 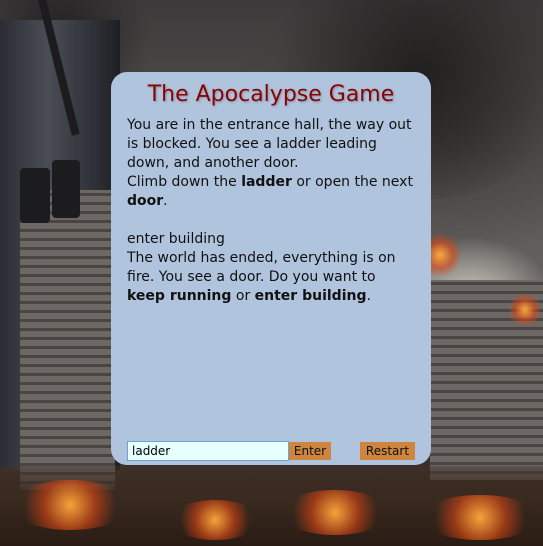 What do you see at coordinates (271, 94) in the screenshot?
I see `game-title: The Apocalypse Game` at bounding box center [271, 94].